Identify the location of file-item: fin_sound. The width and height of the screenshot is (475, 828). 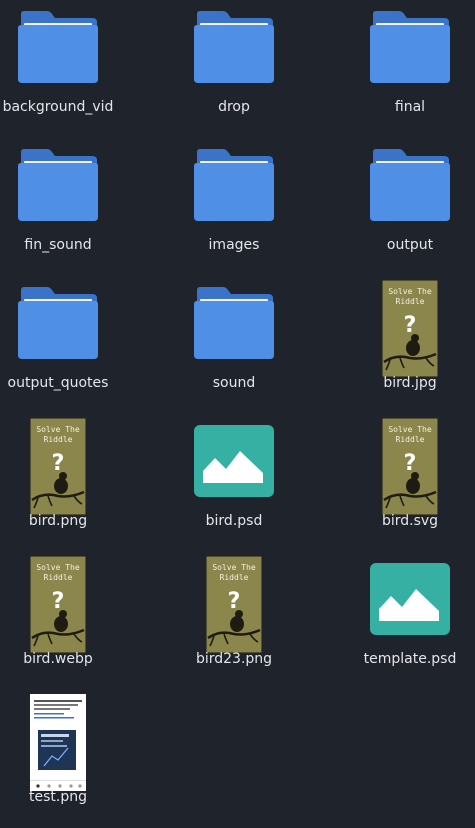
(64, 211).